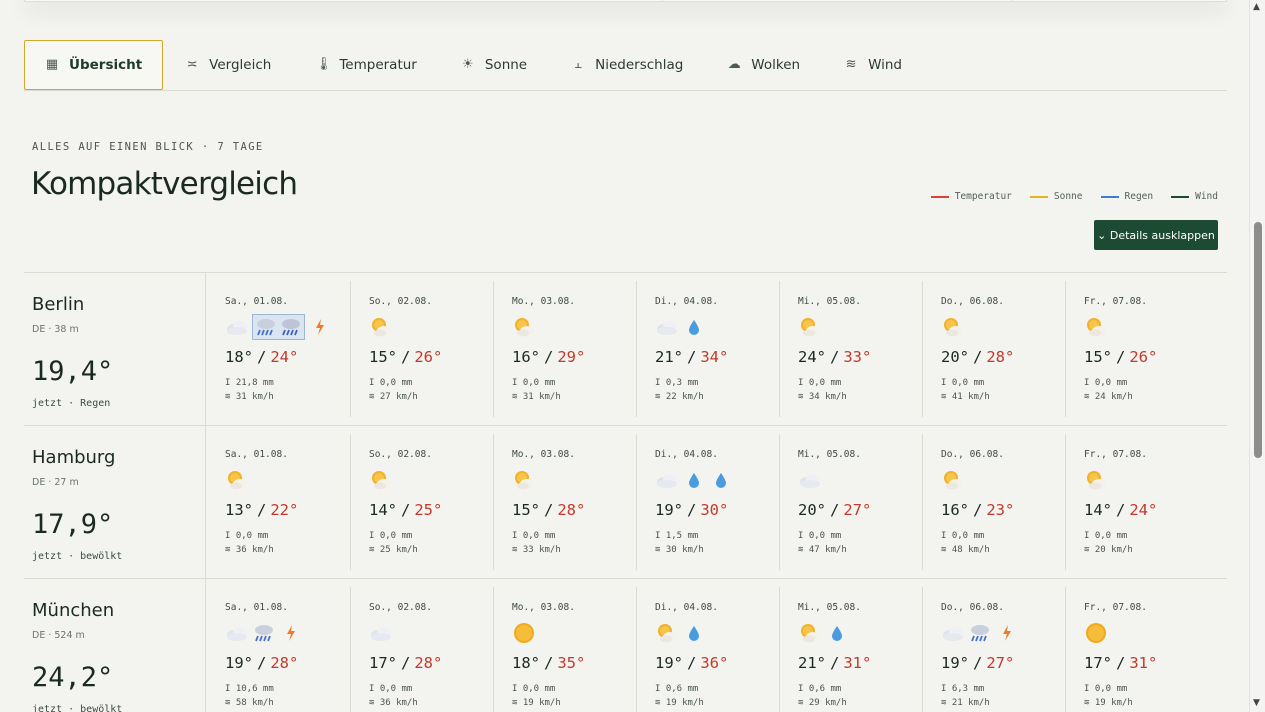  Describe the element at coordinates (970, 550) in the screenshot. I see `wind-value: 48 km/h` at that location.